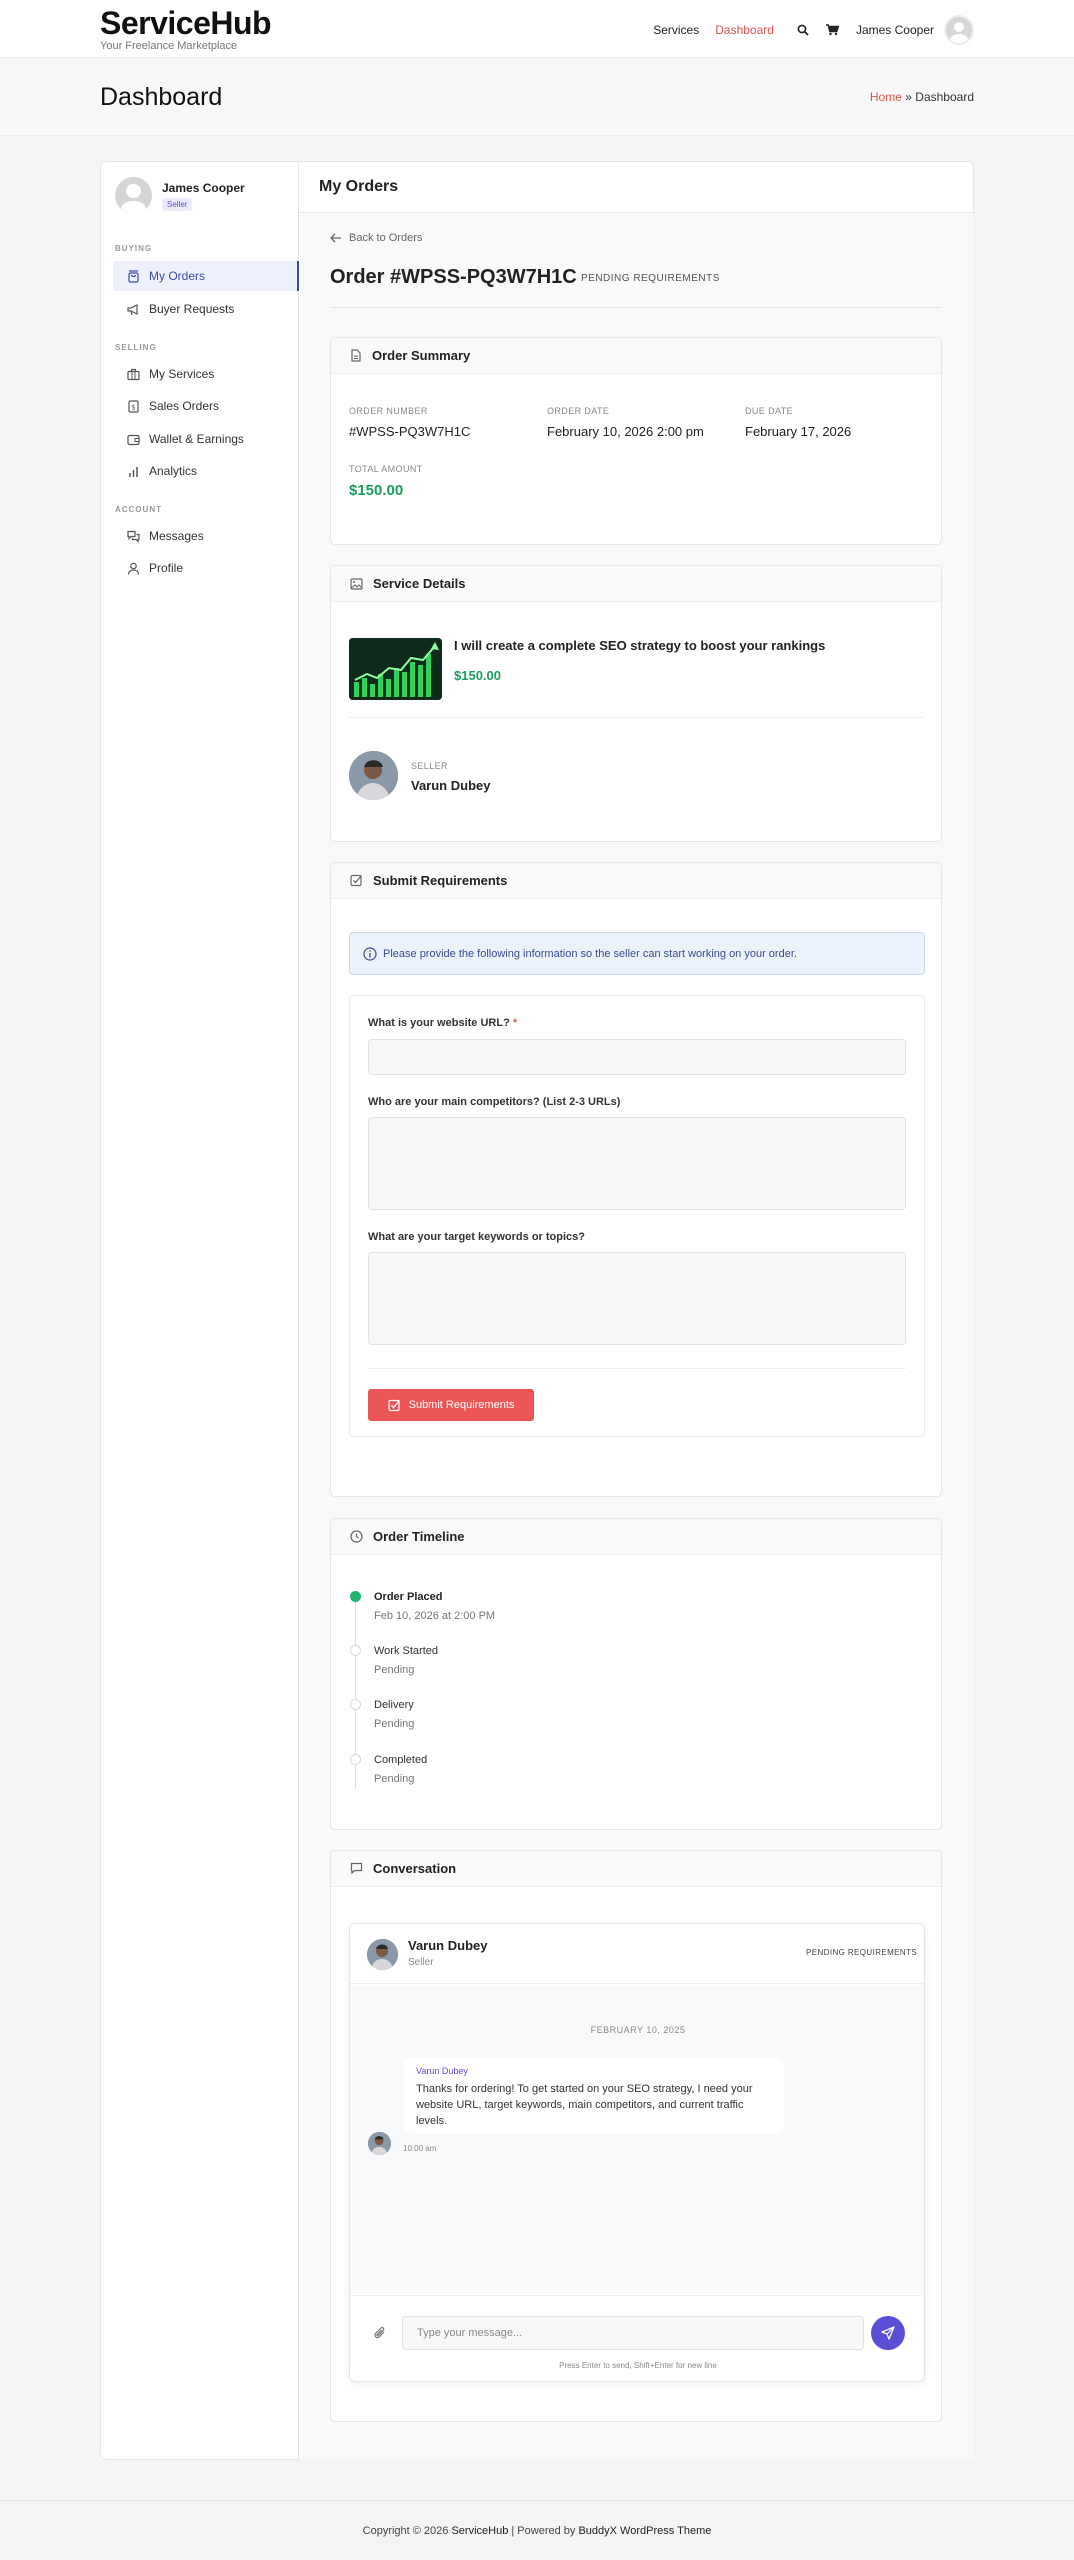 This screenshot has height=2560, width=1074. Describe the element at coordinates (637, 187) in the screenshot. I see `main-header: My Orders` at that location.